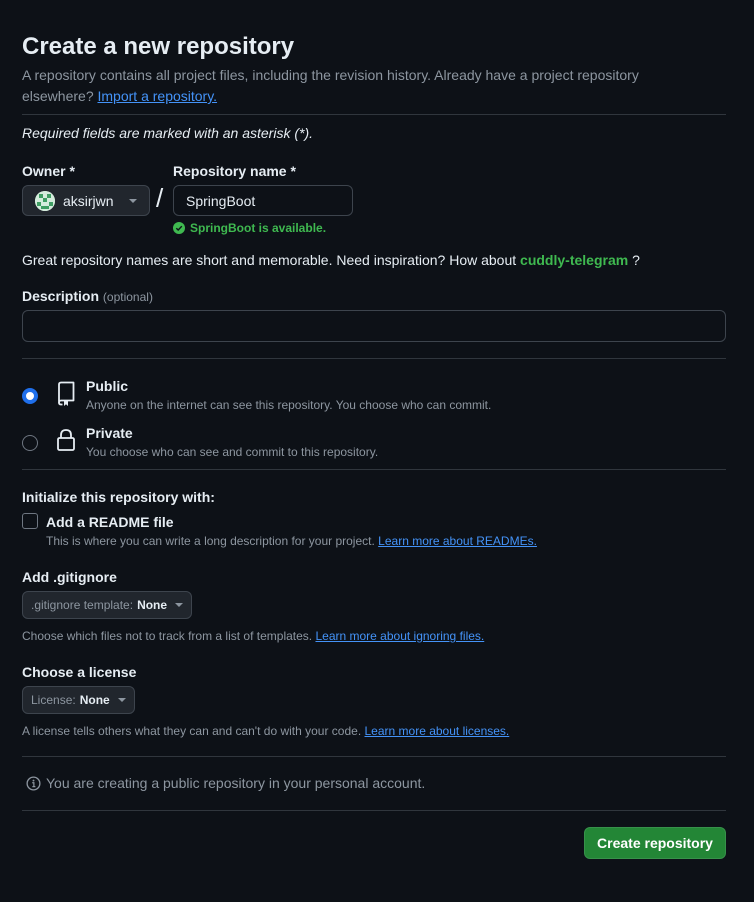  Describe the element at coordinates (437, 731) in the screenshot. I see `license-learn-more-link: Learn more about licenses.` at that location.